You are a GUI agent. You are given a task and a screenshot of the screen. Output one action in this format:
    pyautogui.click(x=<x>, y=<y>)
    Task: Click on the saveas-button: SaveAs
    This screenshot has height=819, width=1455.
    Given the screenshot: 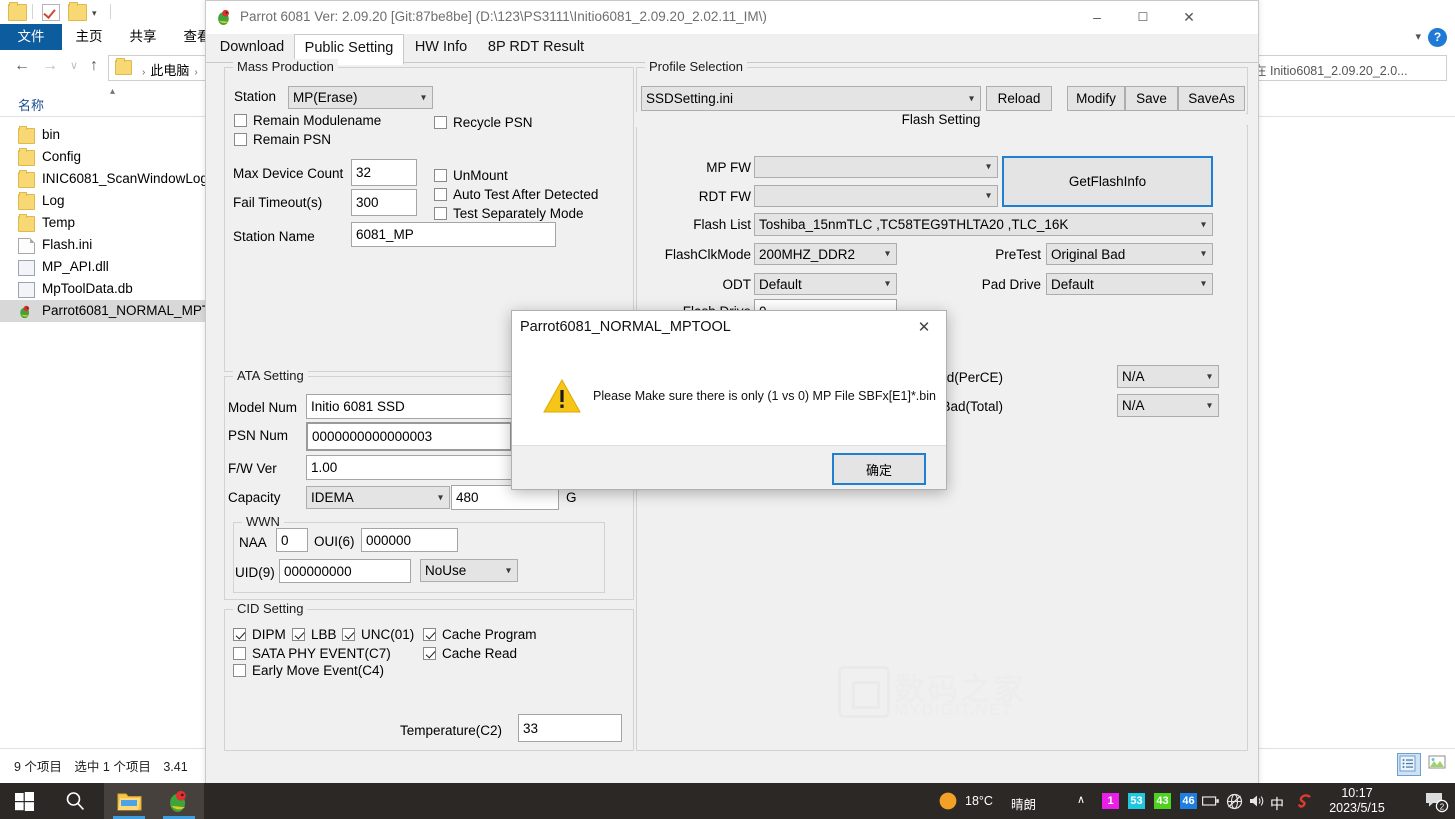 What is the action you would take?
    pyautogui.click(x=1211, y=98)
    